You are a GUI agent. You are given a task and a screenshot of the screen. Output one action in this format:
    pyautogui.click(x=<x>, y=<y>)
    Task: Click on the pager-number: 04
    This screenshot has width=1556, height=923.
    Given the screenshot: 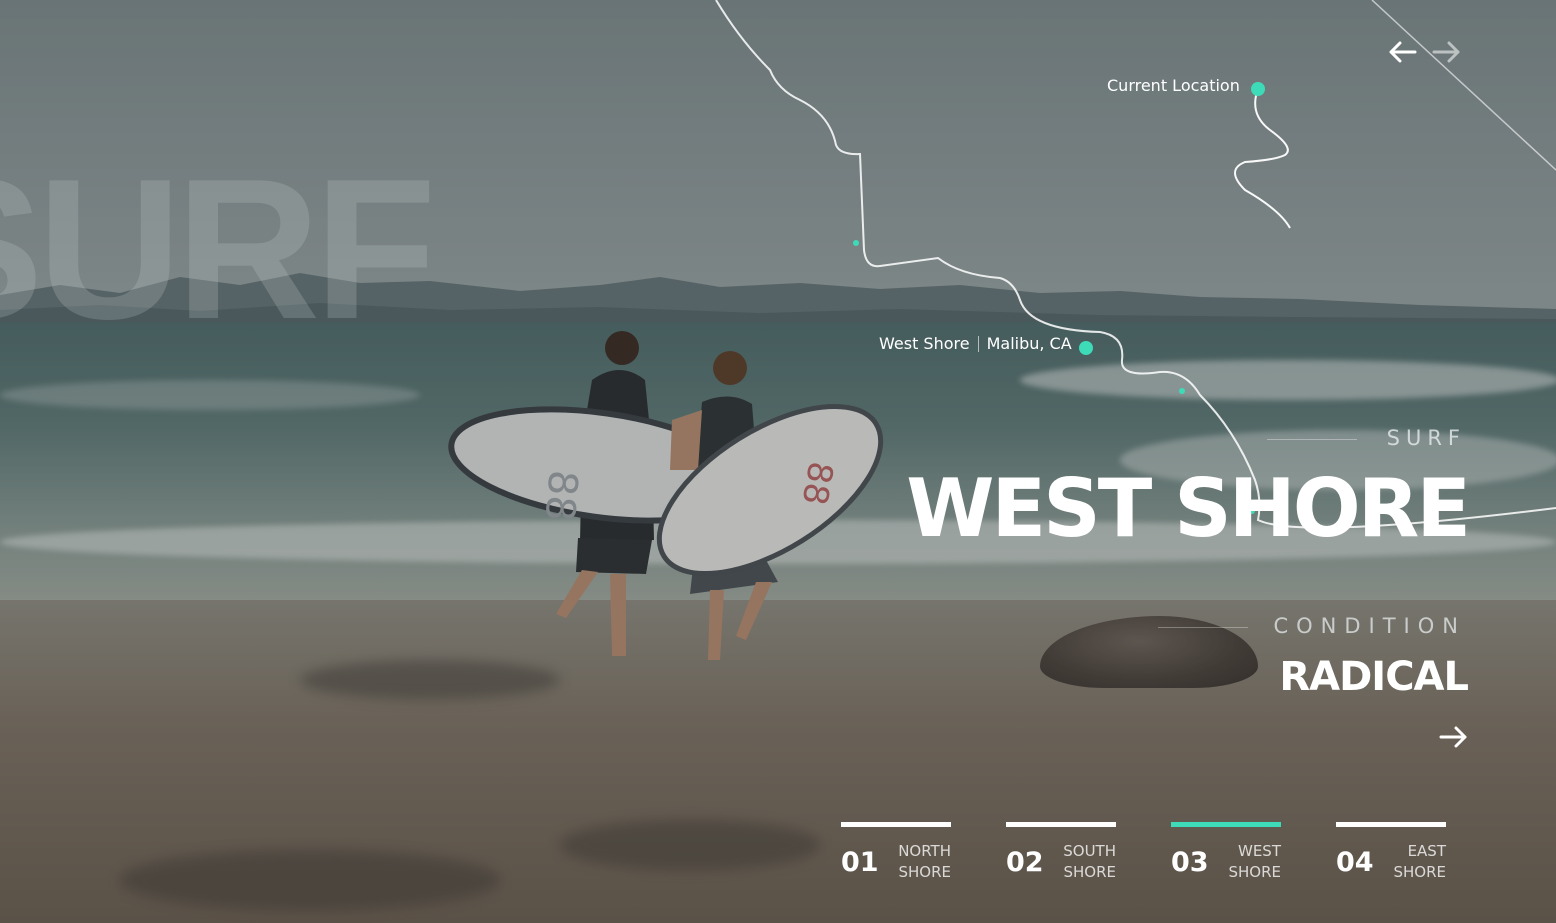 What is the action you would take?
    pyautogui.click(x=1355, y=862)
    